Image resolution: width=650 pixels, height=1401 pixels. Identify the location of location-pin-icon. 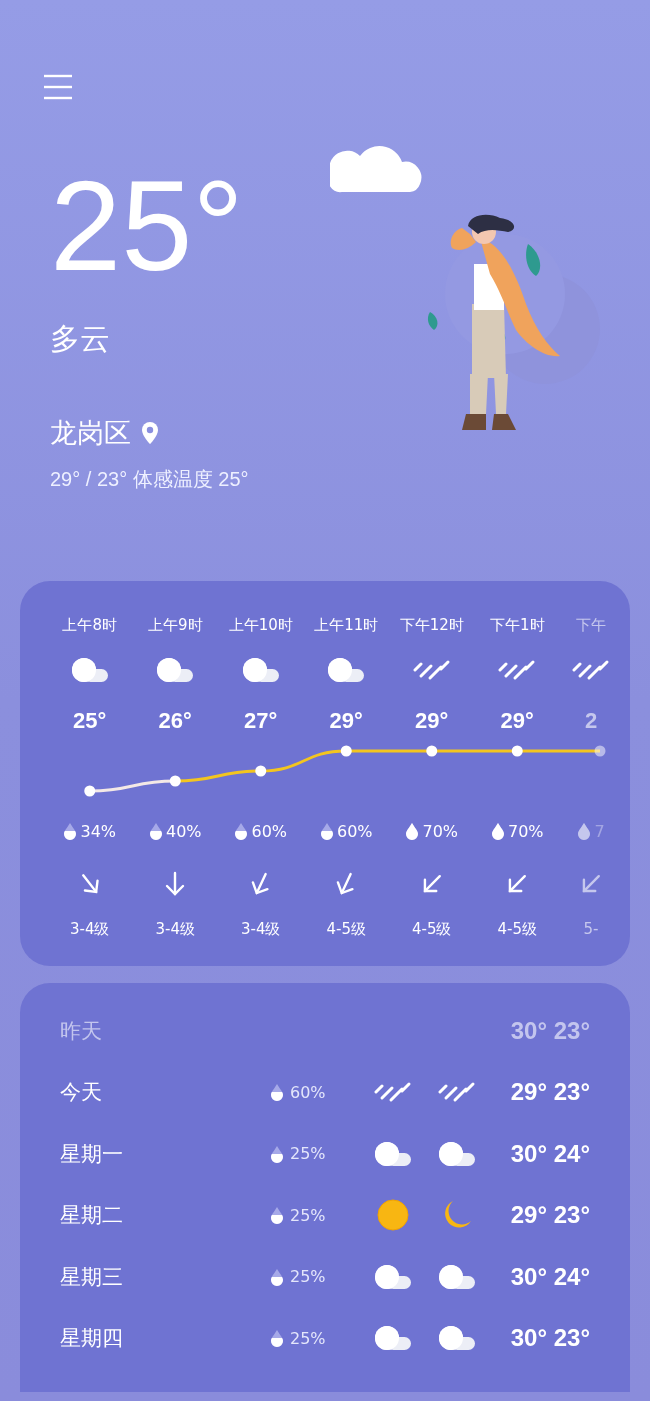
(150, 433).